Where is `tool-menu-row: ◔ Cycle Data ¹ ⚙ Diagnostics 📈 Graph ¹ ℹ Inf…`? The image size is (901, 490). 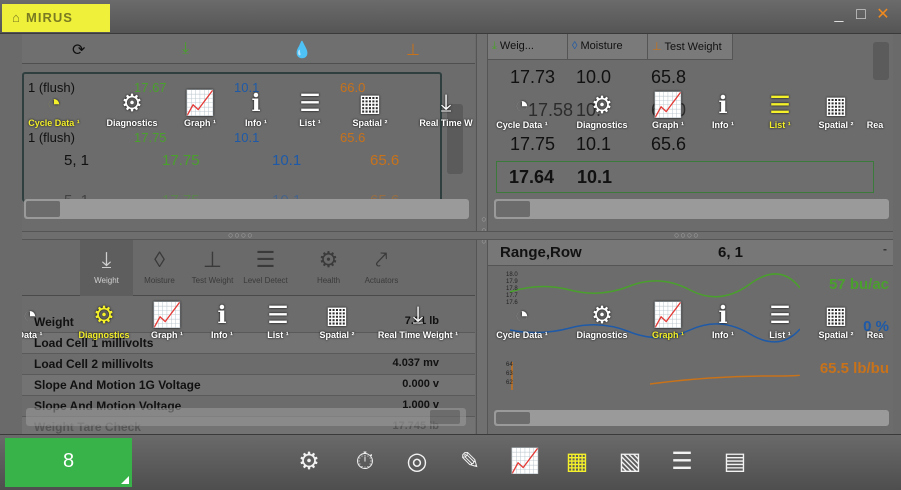
tool-menu-row: ◔ Cycle Data ¹ ⚙ Diagnostics 📈 Graph ¹ ℹ Inf… is located at coordinates (690, 114).